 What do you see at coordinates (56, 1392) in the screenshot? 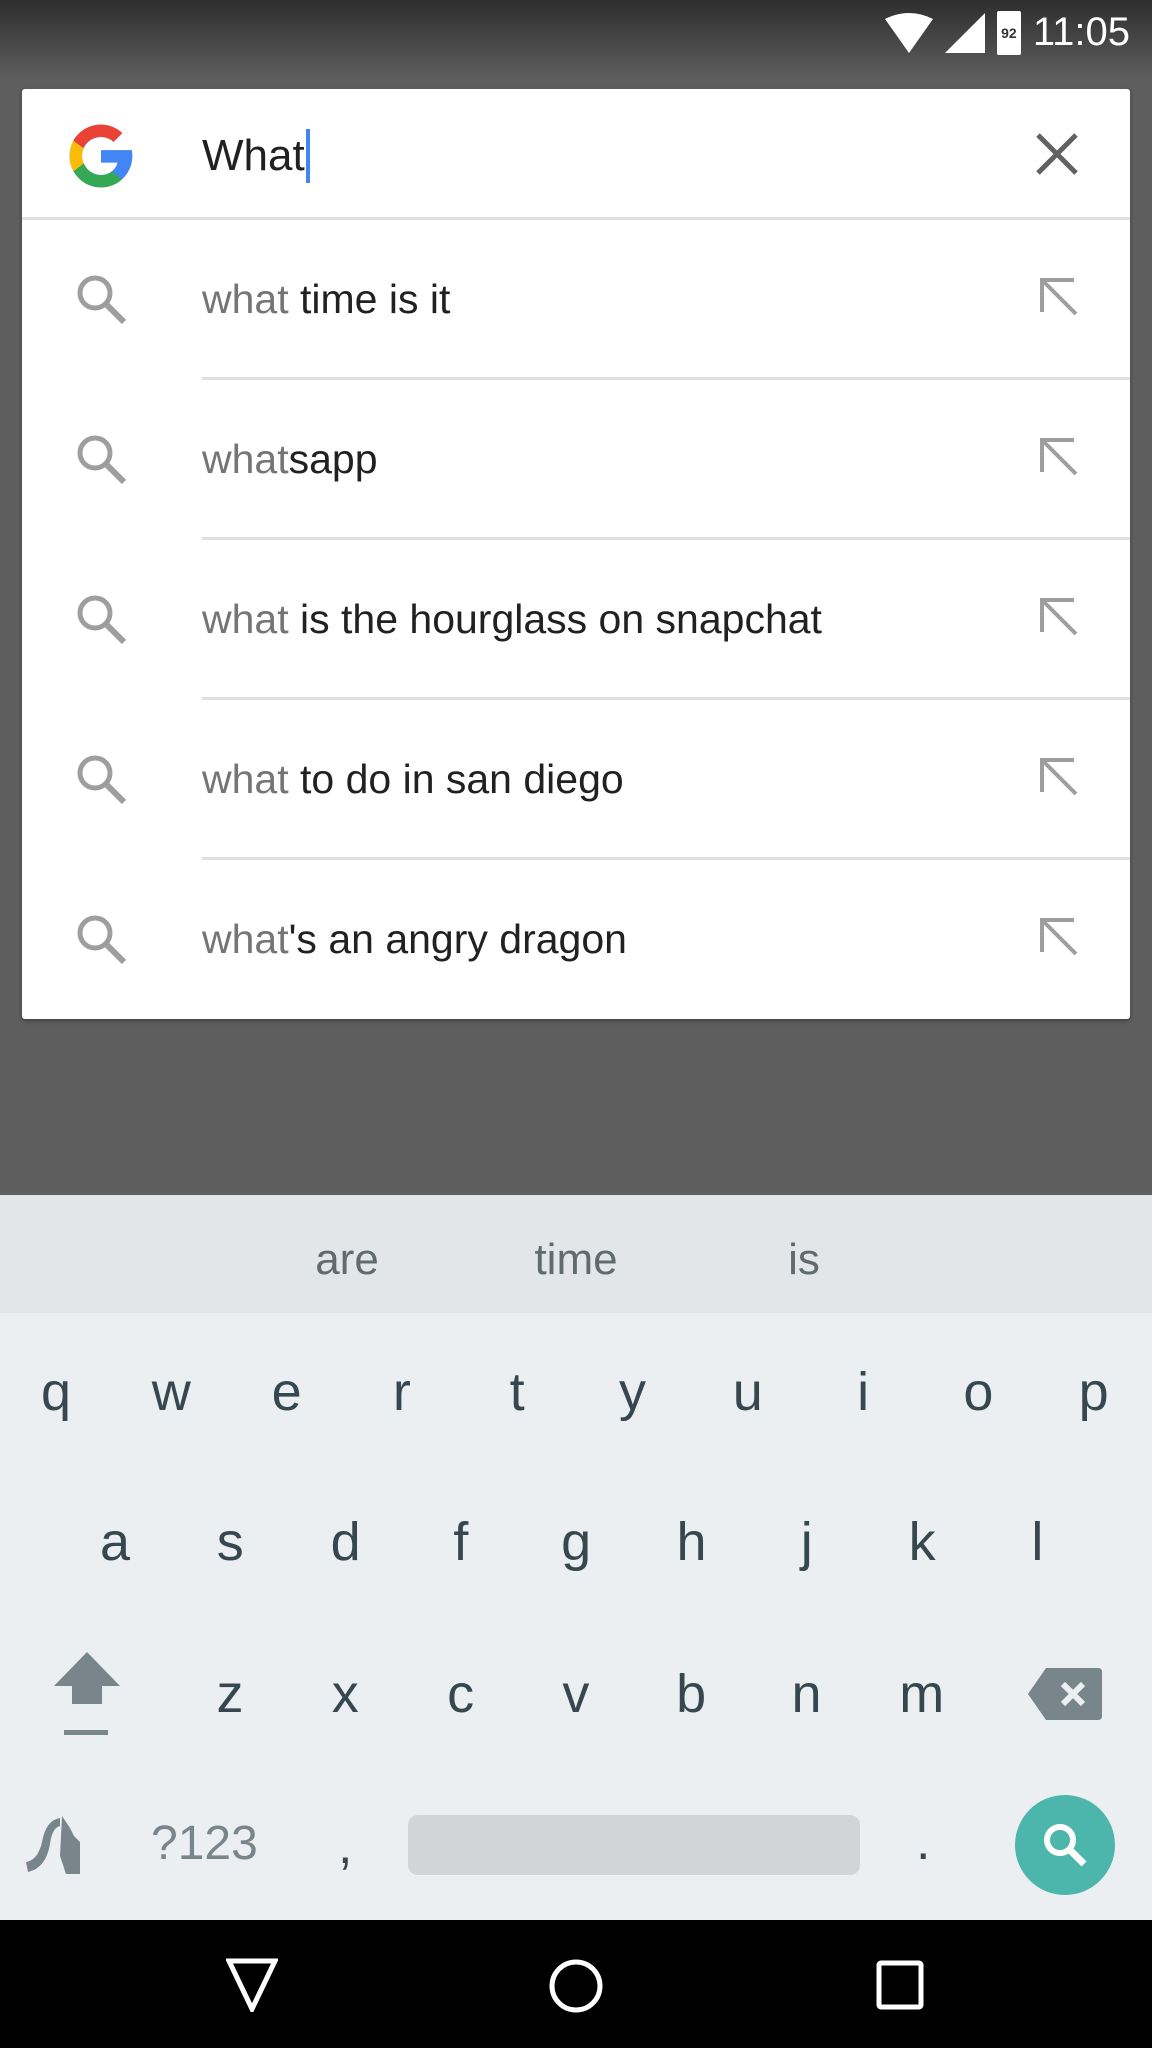
I see `key-q: q` at bounding box center [56, 1392].